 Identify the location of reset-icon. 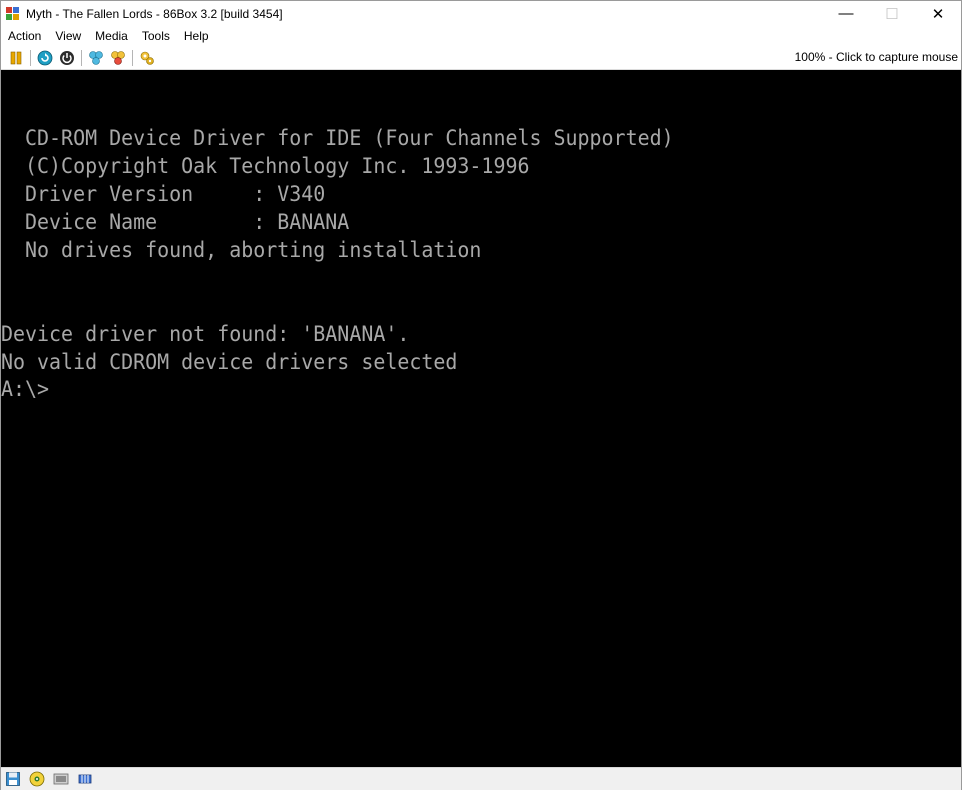
(45, 58).